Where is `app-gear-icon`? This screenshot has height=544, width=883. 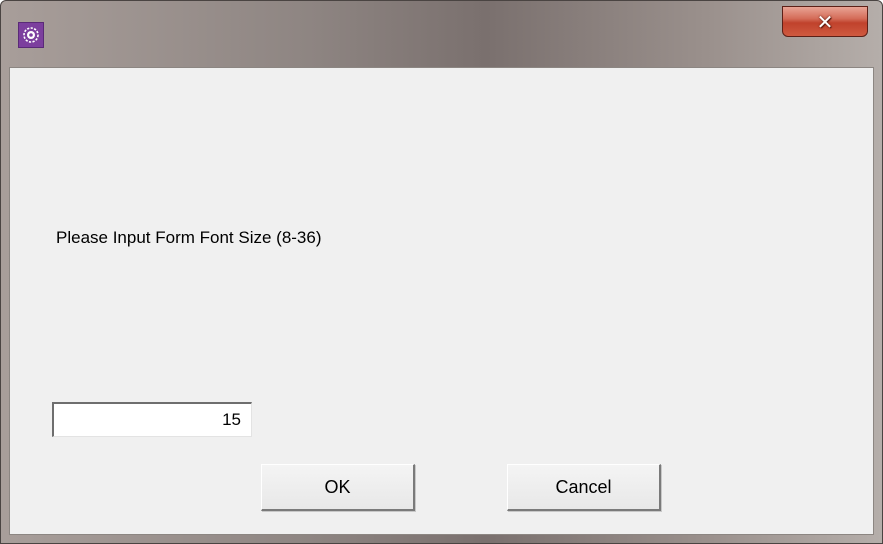 app-gear-icon is located at coordinates (31, 35).